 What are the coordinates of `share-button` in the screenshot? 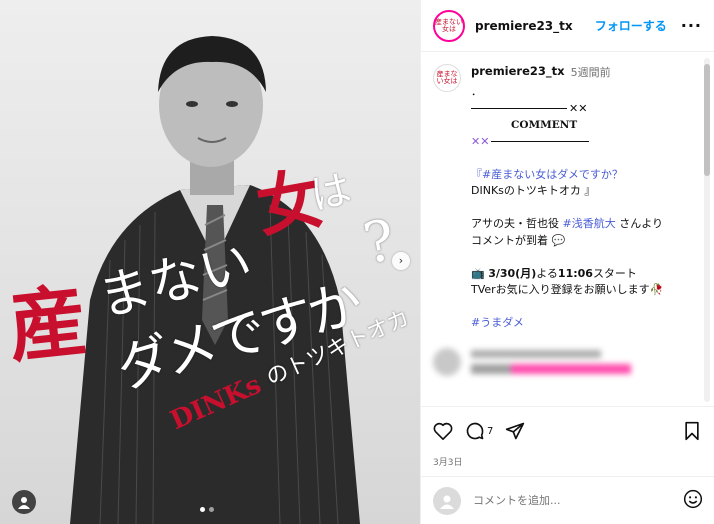 It's located at (515, 431).